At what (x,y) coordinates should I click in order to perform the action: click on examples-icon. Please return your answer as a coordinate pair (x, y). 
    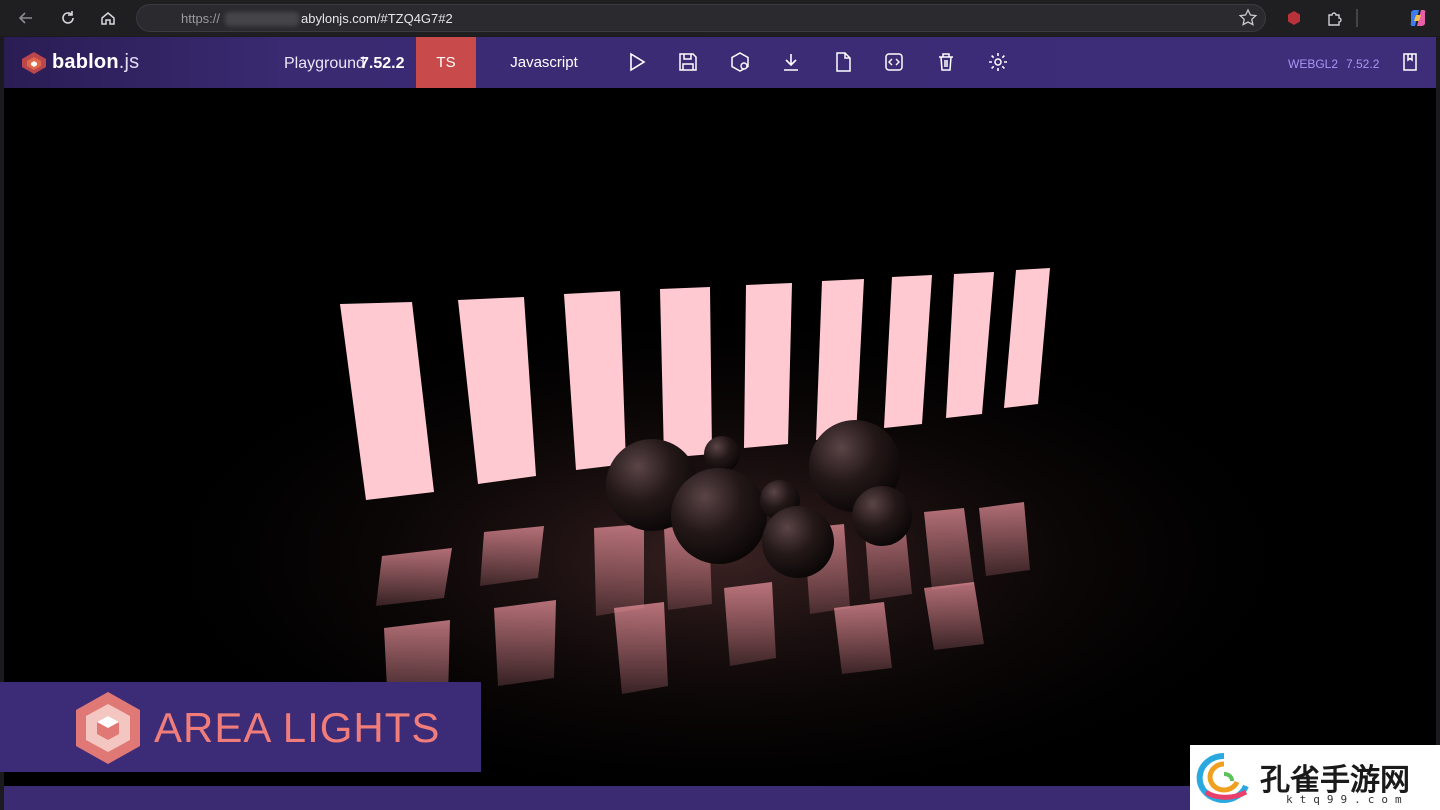
    Looking at the image, I should click on (1410, 62).